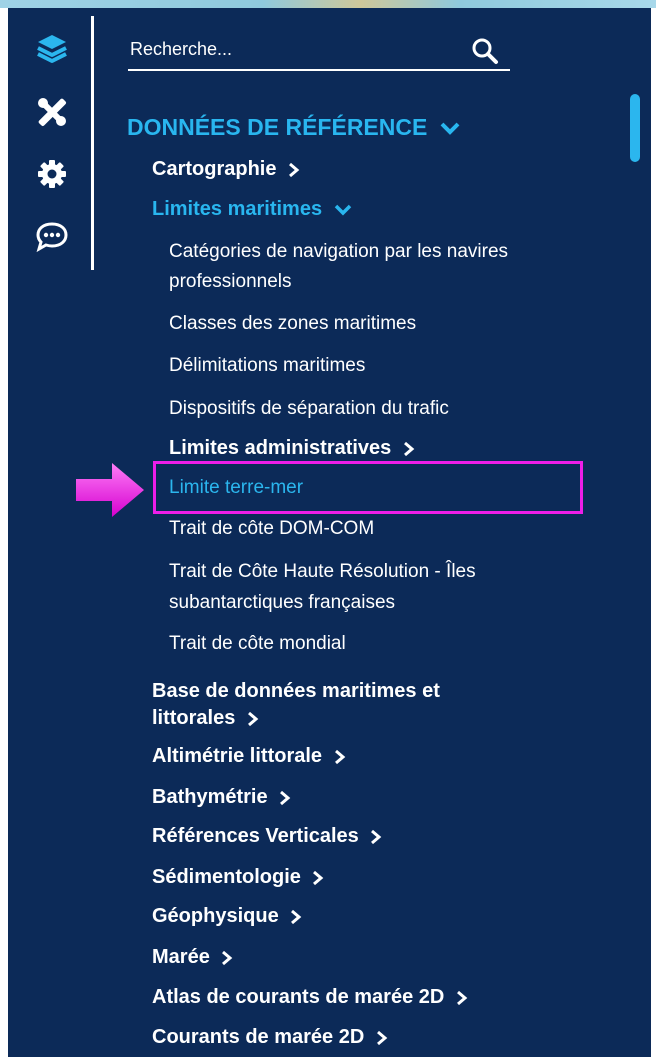  What do you see at coordinates (194, 718) in the screenshot?
I see `category-label: littorales` at bounding box center [194, 718].